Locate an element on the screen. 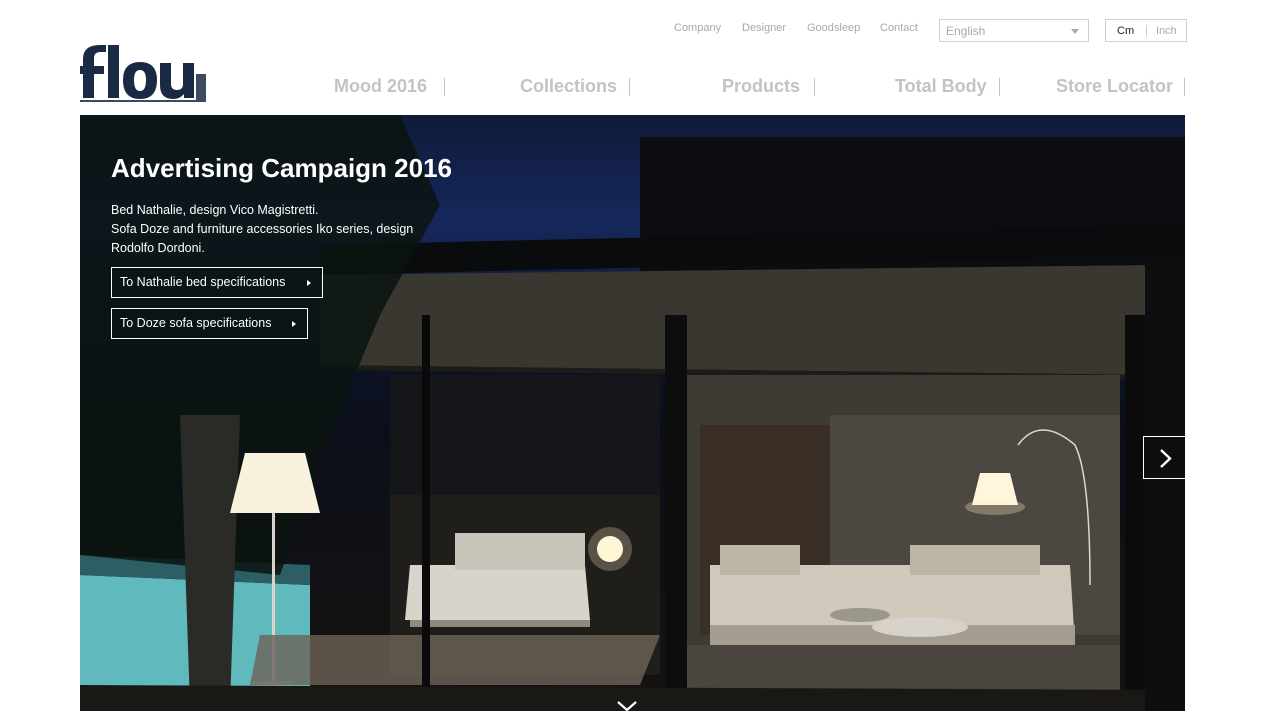  chevron-right-icon is located at coordinates (1166, 458).